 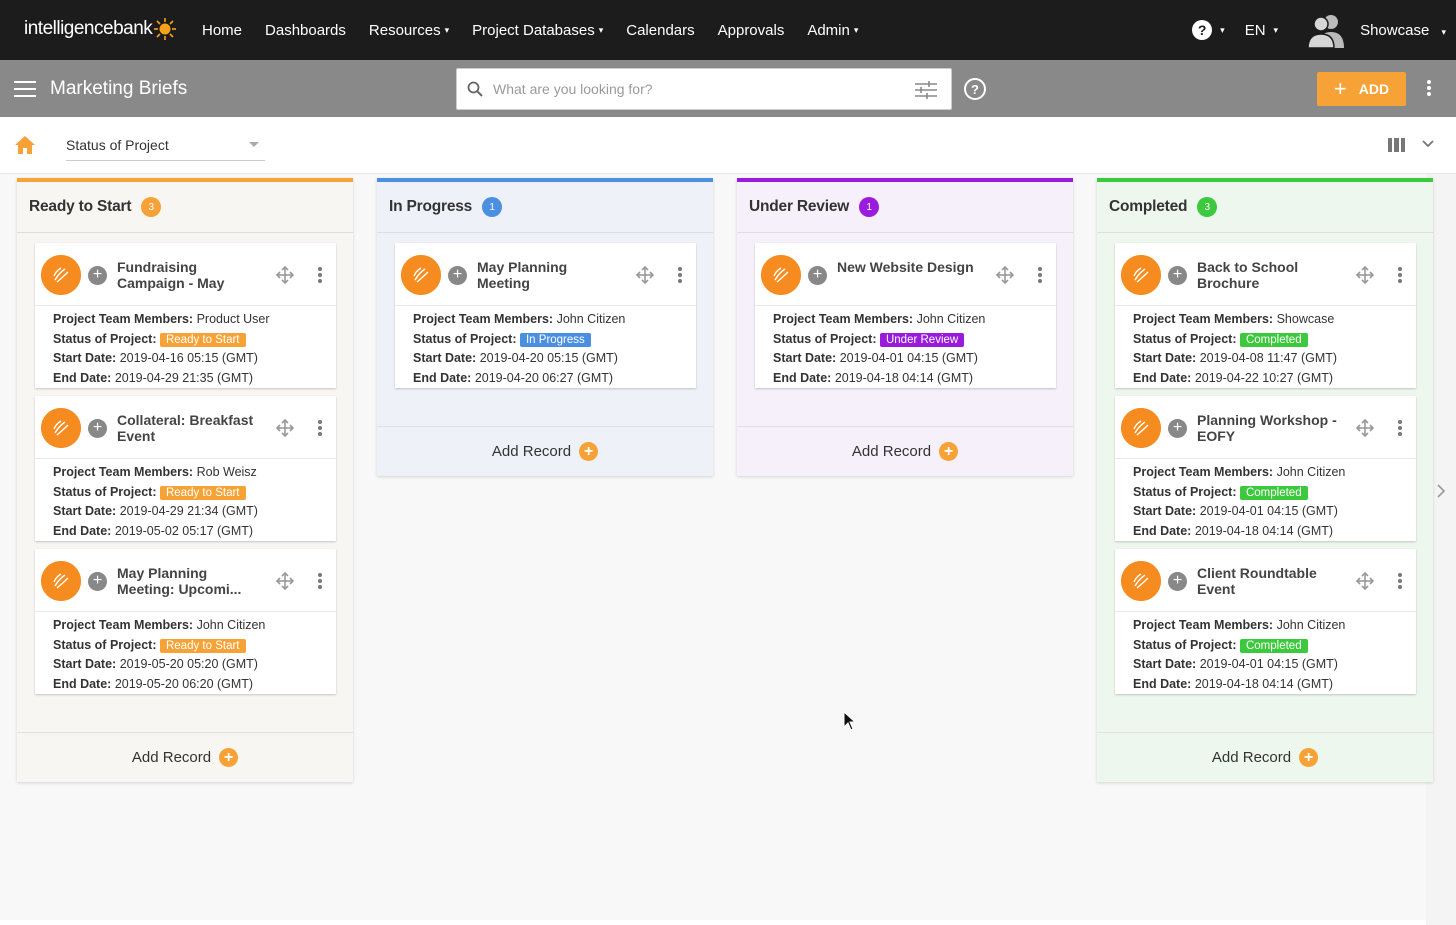 I want to click on more-options-icon, so click(x=1429, y=89).